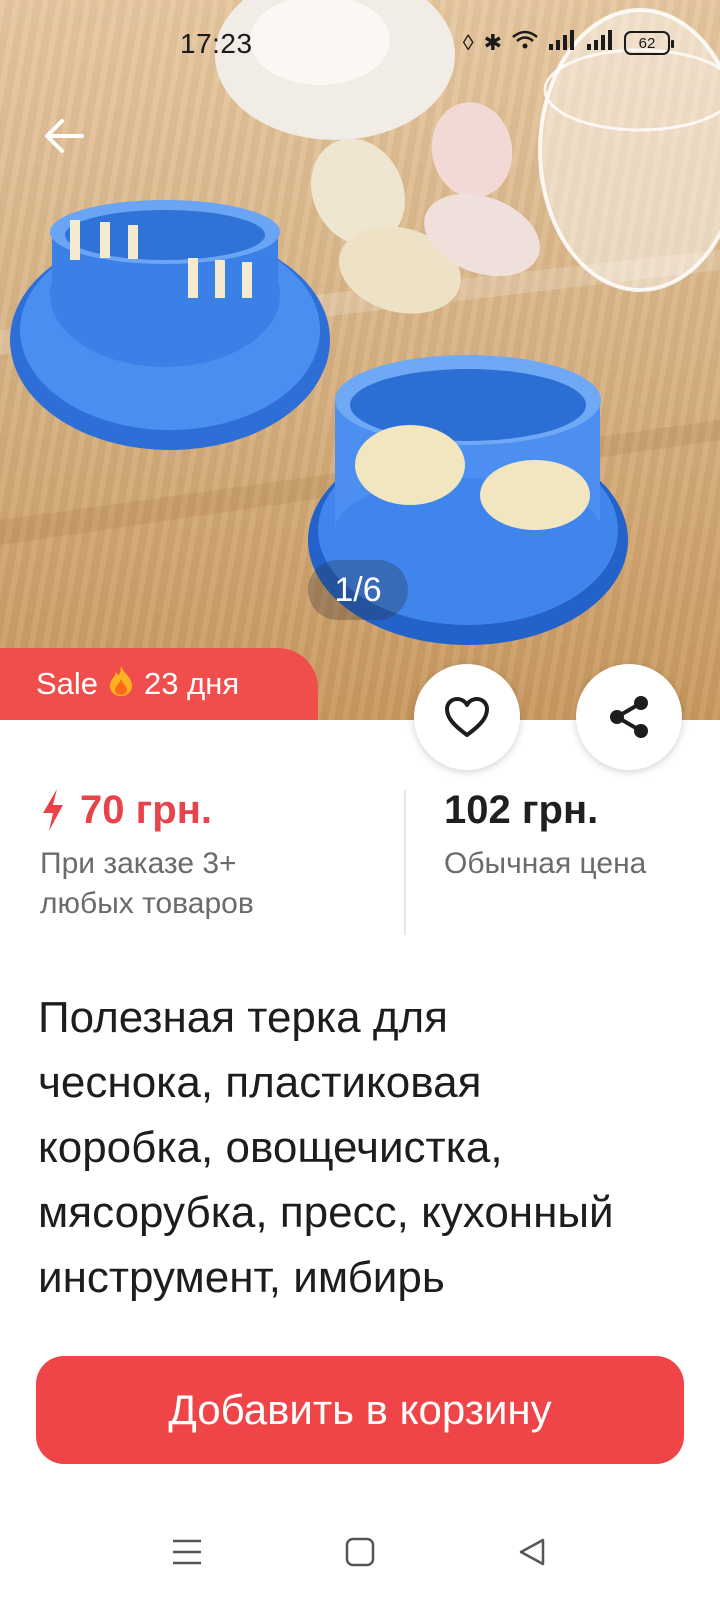  I want to click on regular-price-note: Обычная цена, so click(545, 863).